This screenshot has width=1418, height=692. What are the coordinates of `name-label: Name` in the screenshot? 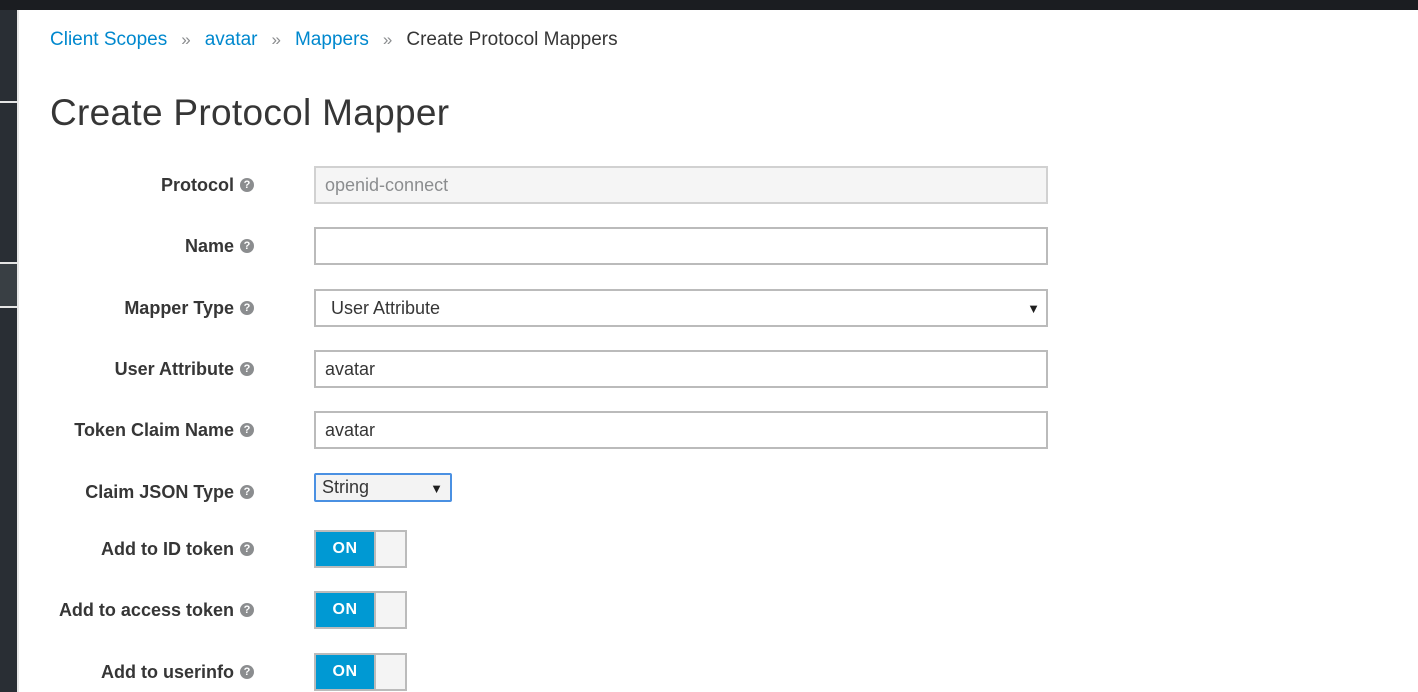 It's located at (209, 245).